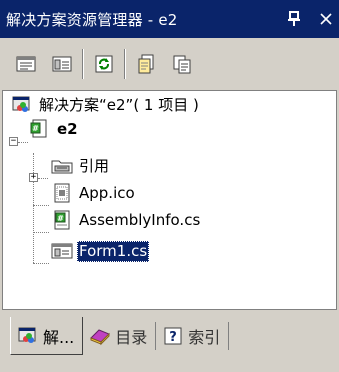 The height and width of the screenshot is (372, 339). What do you see at coordinates (140, 219) in the screenshot?
I see `assemblyinfo-label: AssemblyInfo.cs` at bounding box center [140, 219].